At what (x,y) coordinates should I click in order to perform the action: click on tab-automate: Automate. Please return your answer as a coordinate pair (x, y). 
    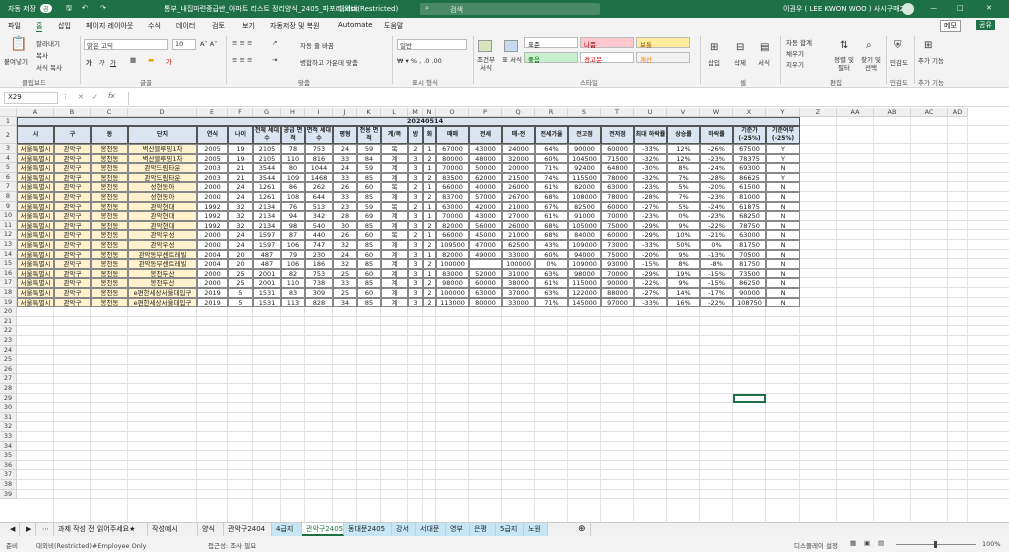
    Looking at the image, I should click on (355, 25).